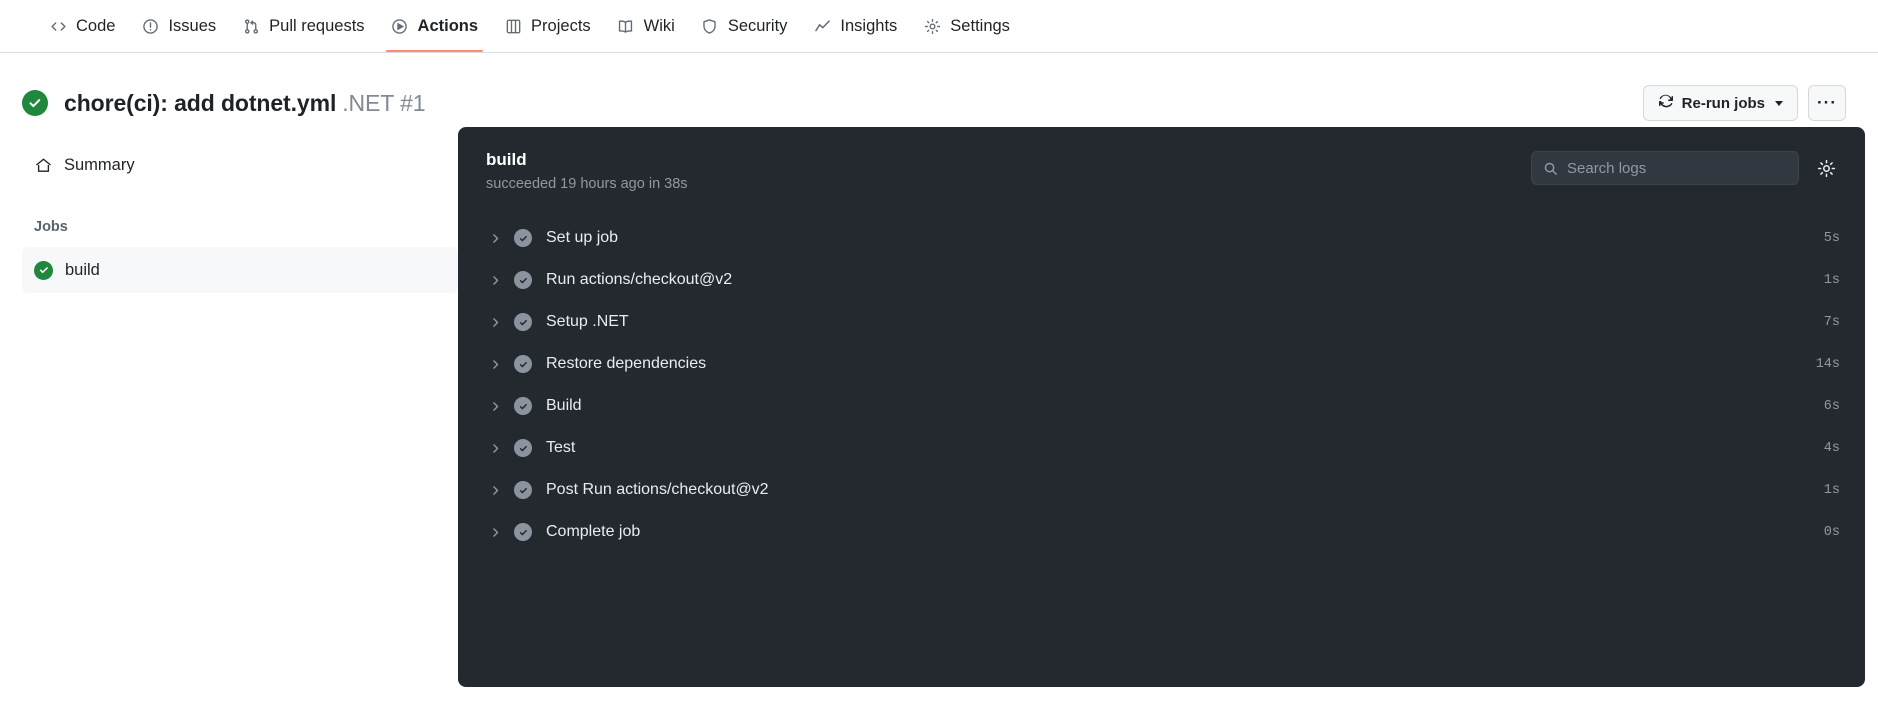 The image size is (1878, 704). I want to click on log-step-row: Run actions/checkout@v2 1s, so click(1161, 280).